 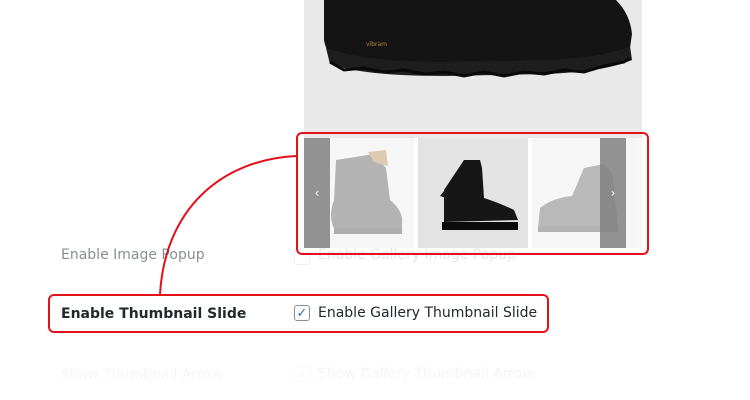 I want to click on thumbnail-next-arrow: ›, so click(x=613, y=193).